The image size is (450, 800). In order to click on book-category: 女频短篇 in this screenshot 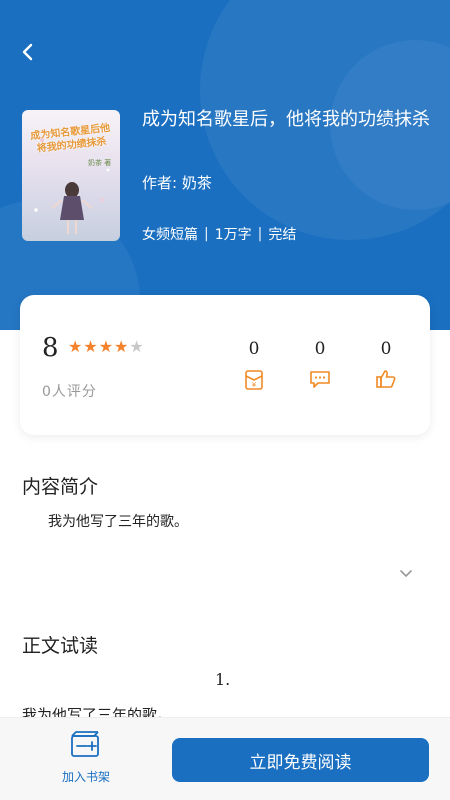, I will do `click(170, 235)`.